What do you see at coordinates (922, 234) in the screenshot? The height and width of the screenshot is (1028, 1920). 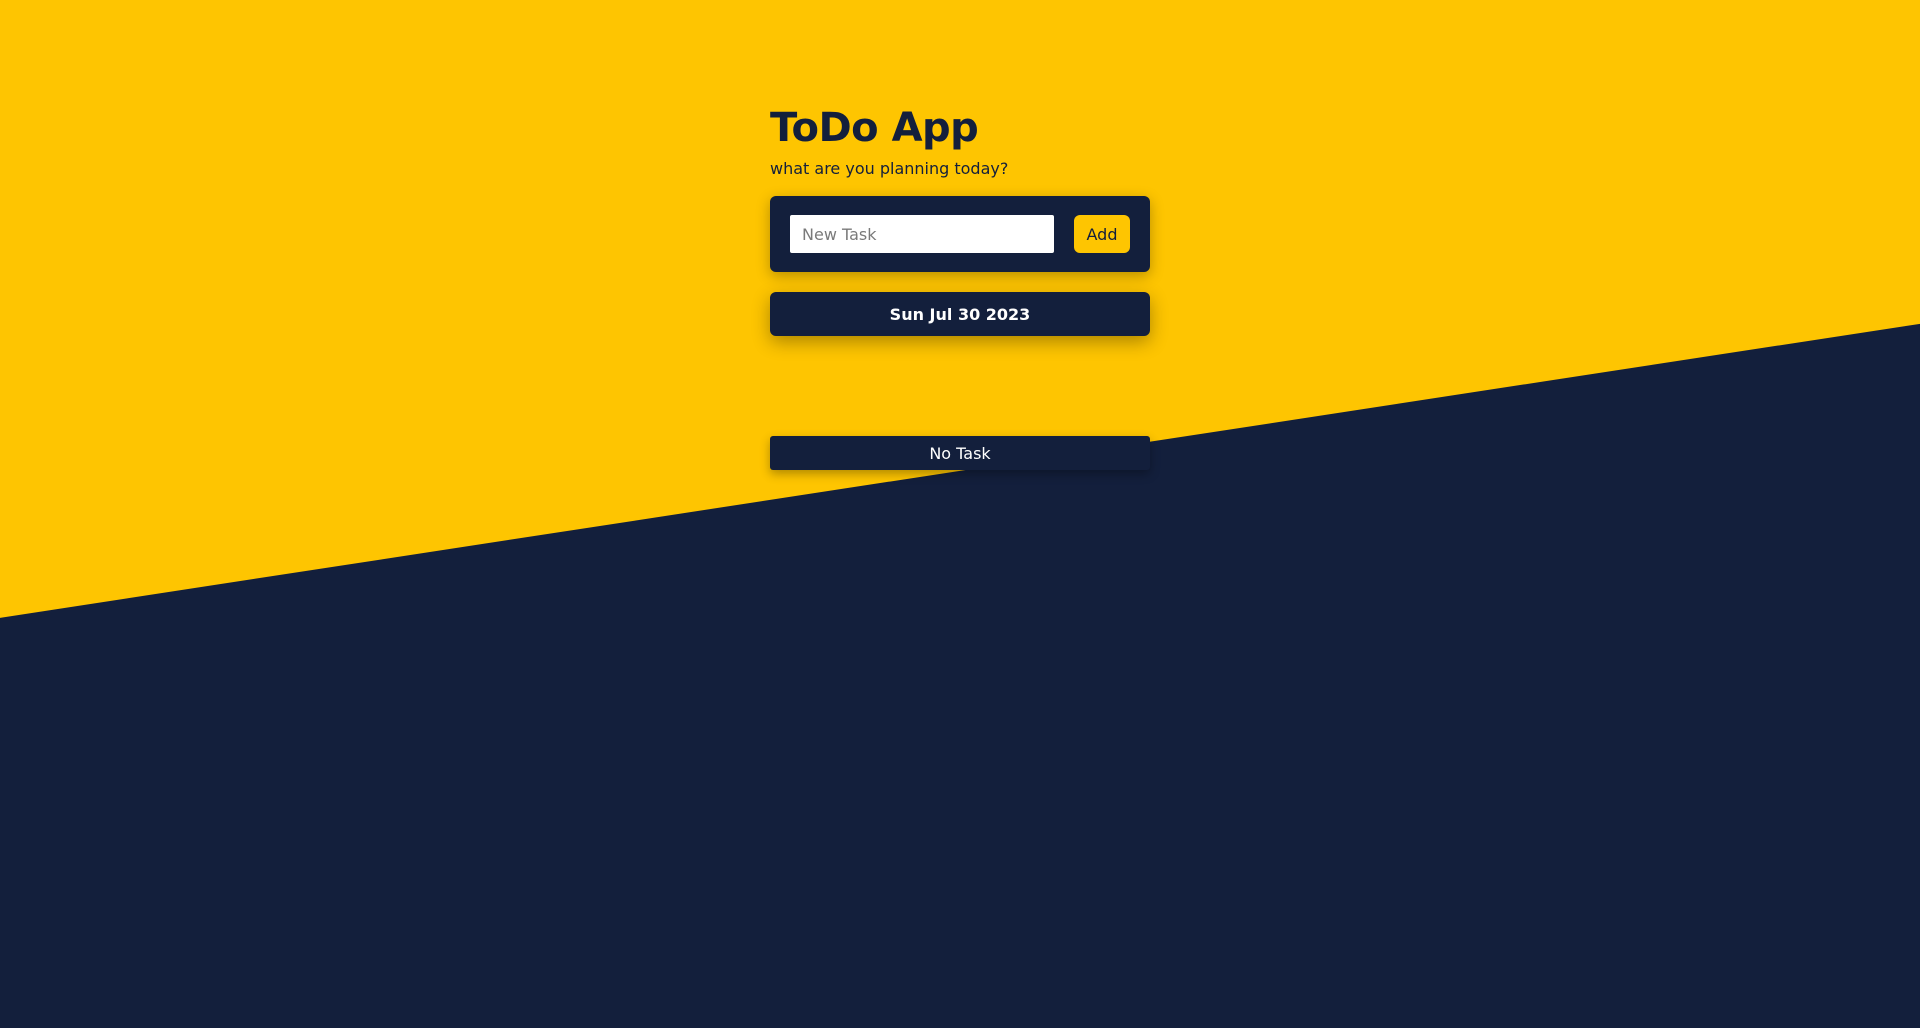 I see `new-task-input` at bounding box center [922, 234].